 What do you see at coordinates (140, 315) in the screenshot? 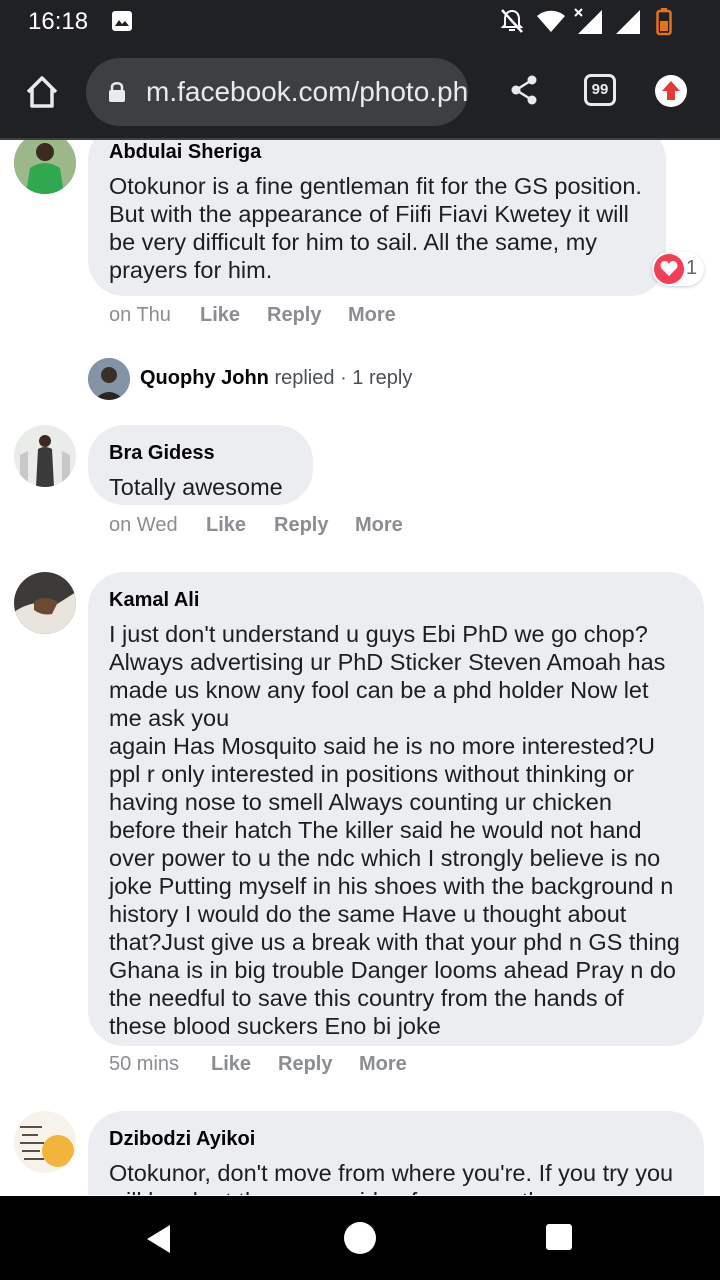
I see `comment-time: on Thu` at bounding box center [140, 315].